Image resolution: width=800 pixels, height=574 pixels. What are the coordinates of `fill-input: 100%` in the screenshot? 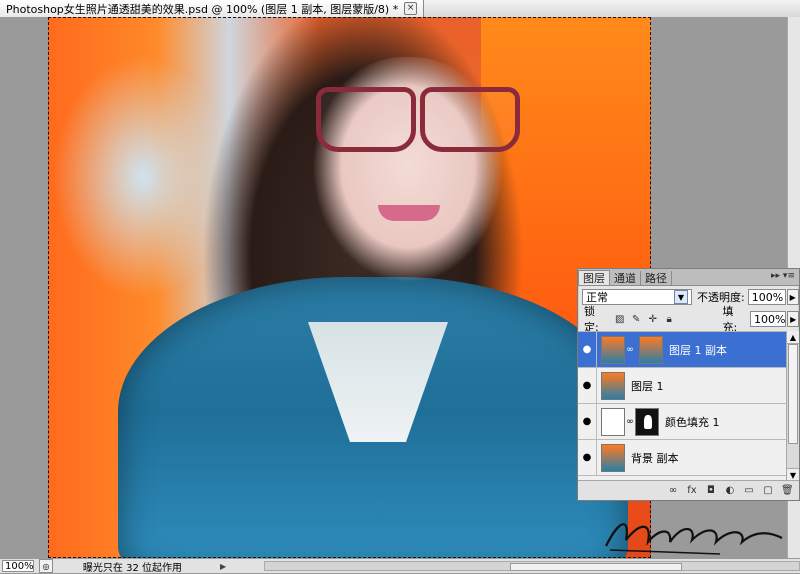 It's located at (768, 319).